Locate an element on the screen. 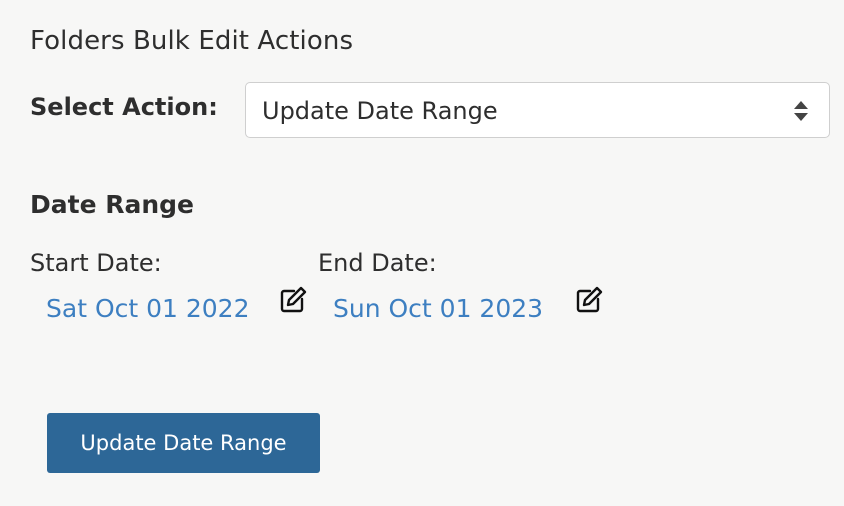 This screenshot has height=506, width=844. start-date-label: Start Date: is located at coordinates (96, 263).